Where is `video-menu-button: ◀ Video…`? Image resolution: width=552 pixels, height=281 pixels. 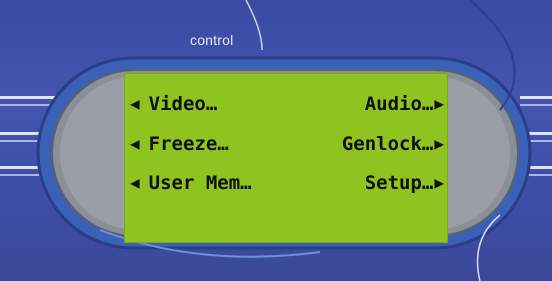
video-menu-button: ◀ Video… is located at coordinates (173, 104).